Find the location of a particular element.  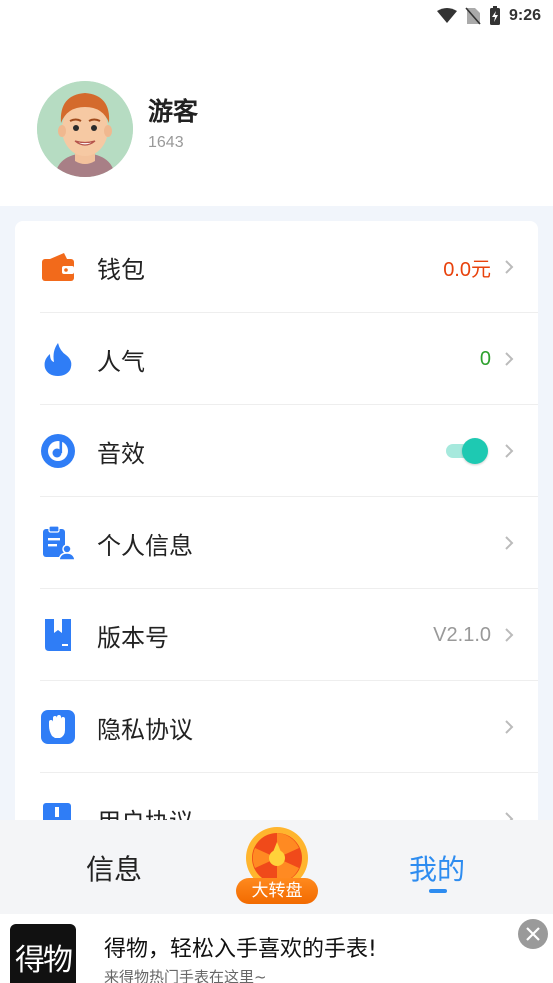

flame-icon is located at coordinates (58, 359).